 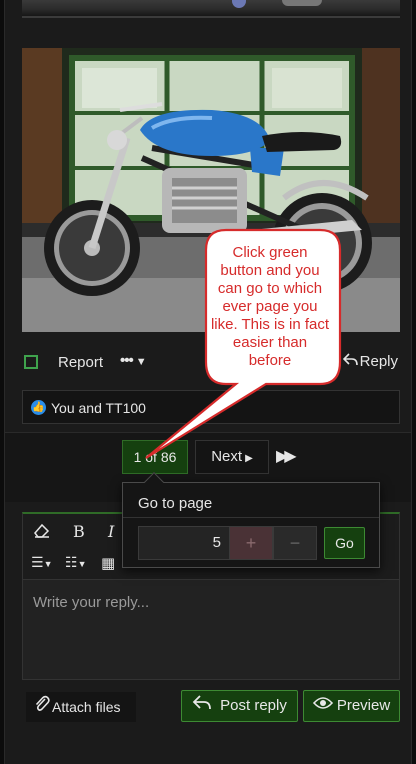 I want to click on caret-right-icon: ▶, so click(x=249, y=458).